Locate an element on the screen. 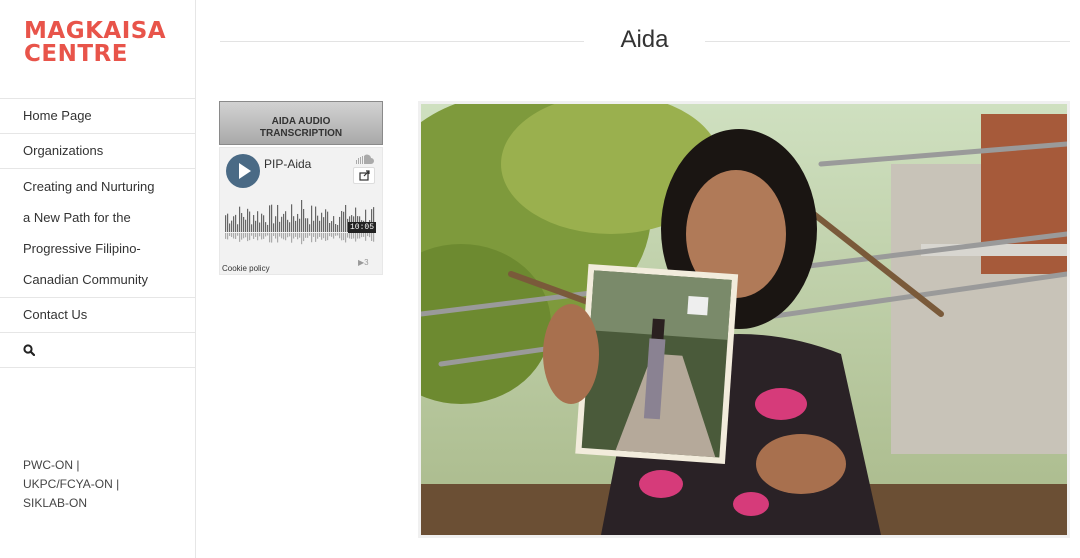 The height and width of the screenshot is (558, 1080). site-logo: MAGKAISA CENTRE is located at coordinates (95, 42).